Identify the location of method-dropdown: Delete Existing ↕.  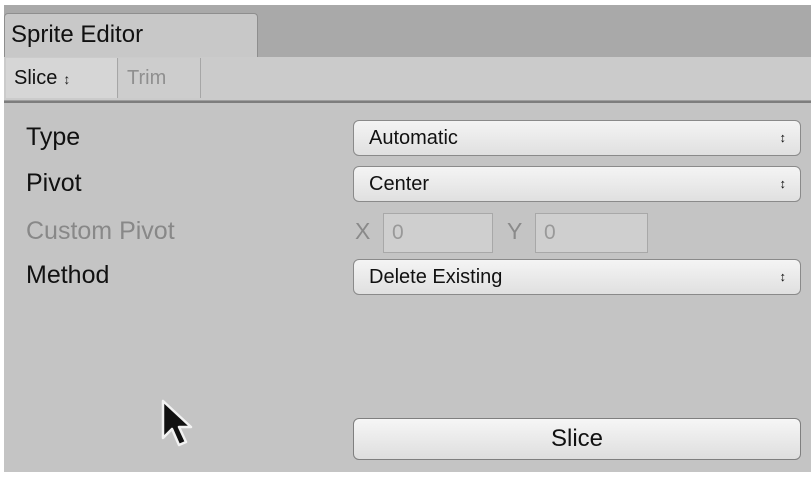
(577, 277).